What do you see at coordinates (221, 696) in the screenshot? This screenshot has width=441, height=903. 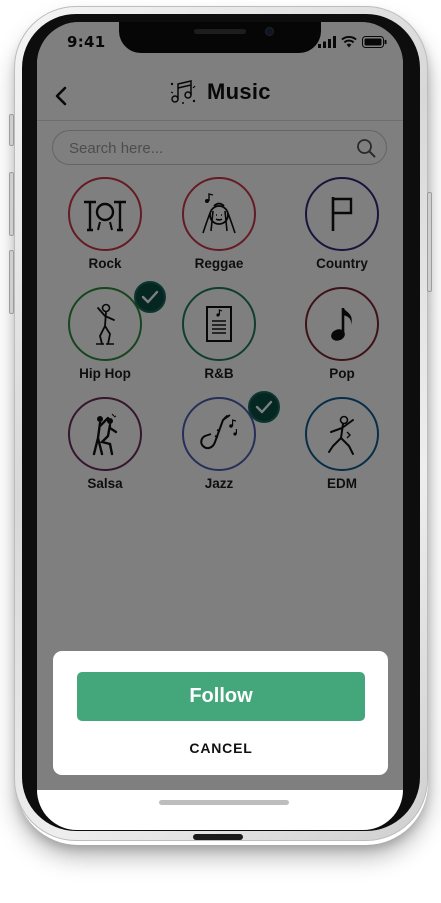 I see `follow-button: Follow` at bounding box center [221, 696].